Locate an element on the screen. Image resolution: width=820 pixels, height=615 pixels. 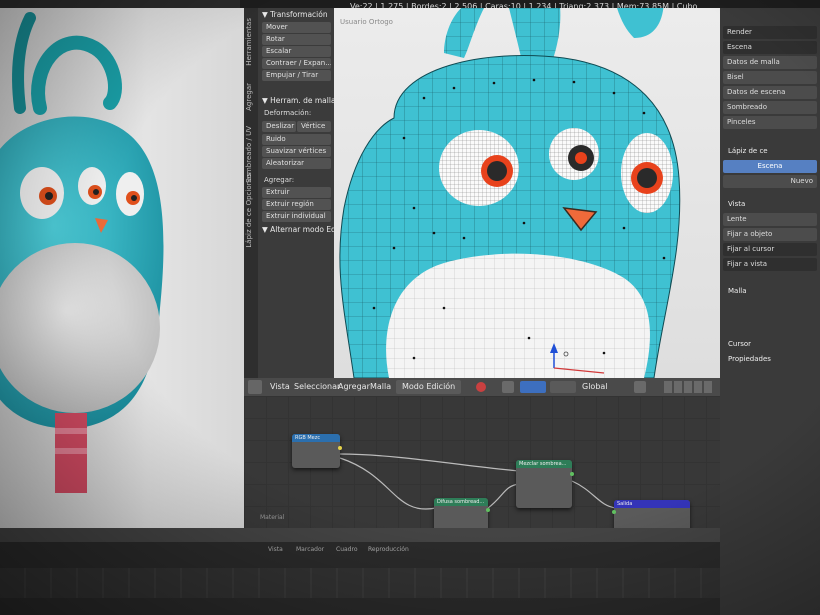
transform-icons is located at coordinates (563, 387).